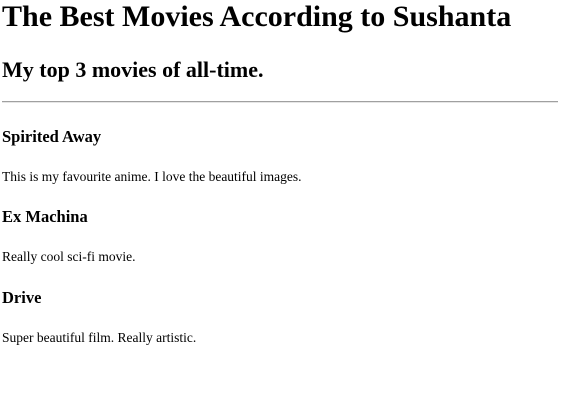  I want to click on divider, so click(280, 102).